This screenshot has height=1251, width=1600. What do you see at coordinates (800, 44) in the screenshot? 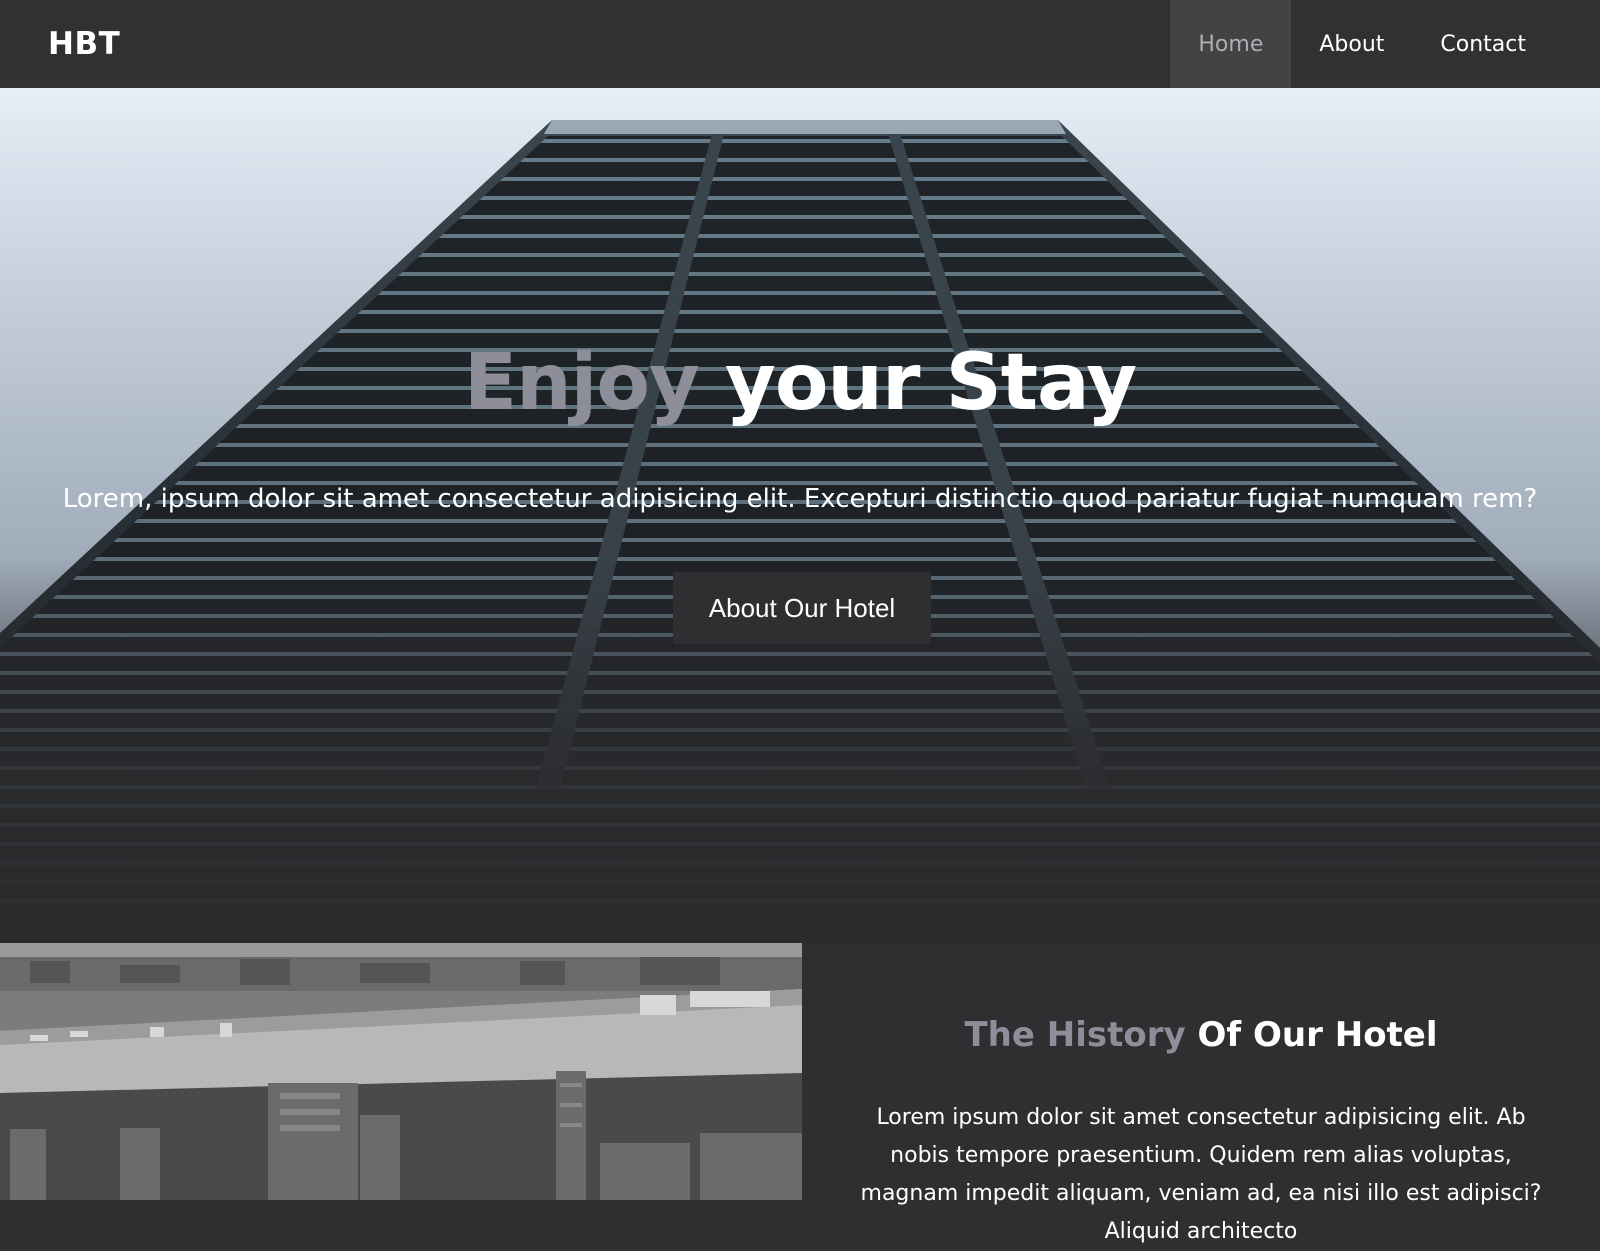
I see `top-navbar: HBT Home About Contact` at bounding box center [800, 44].